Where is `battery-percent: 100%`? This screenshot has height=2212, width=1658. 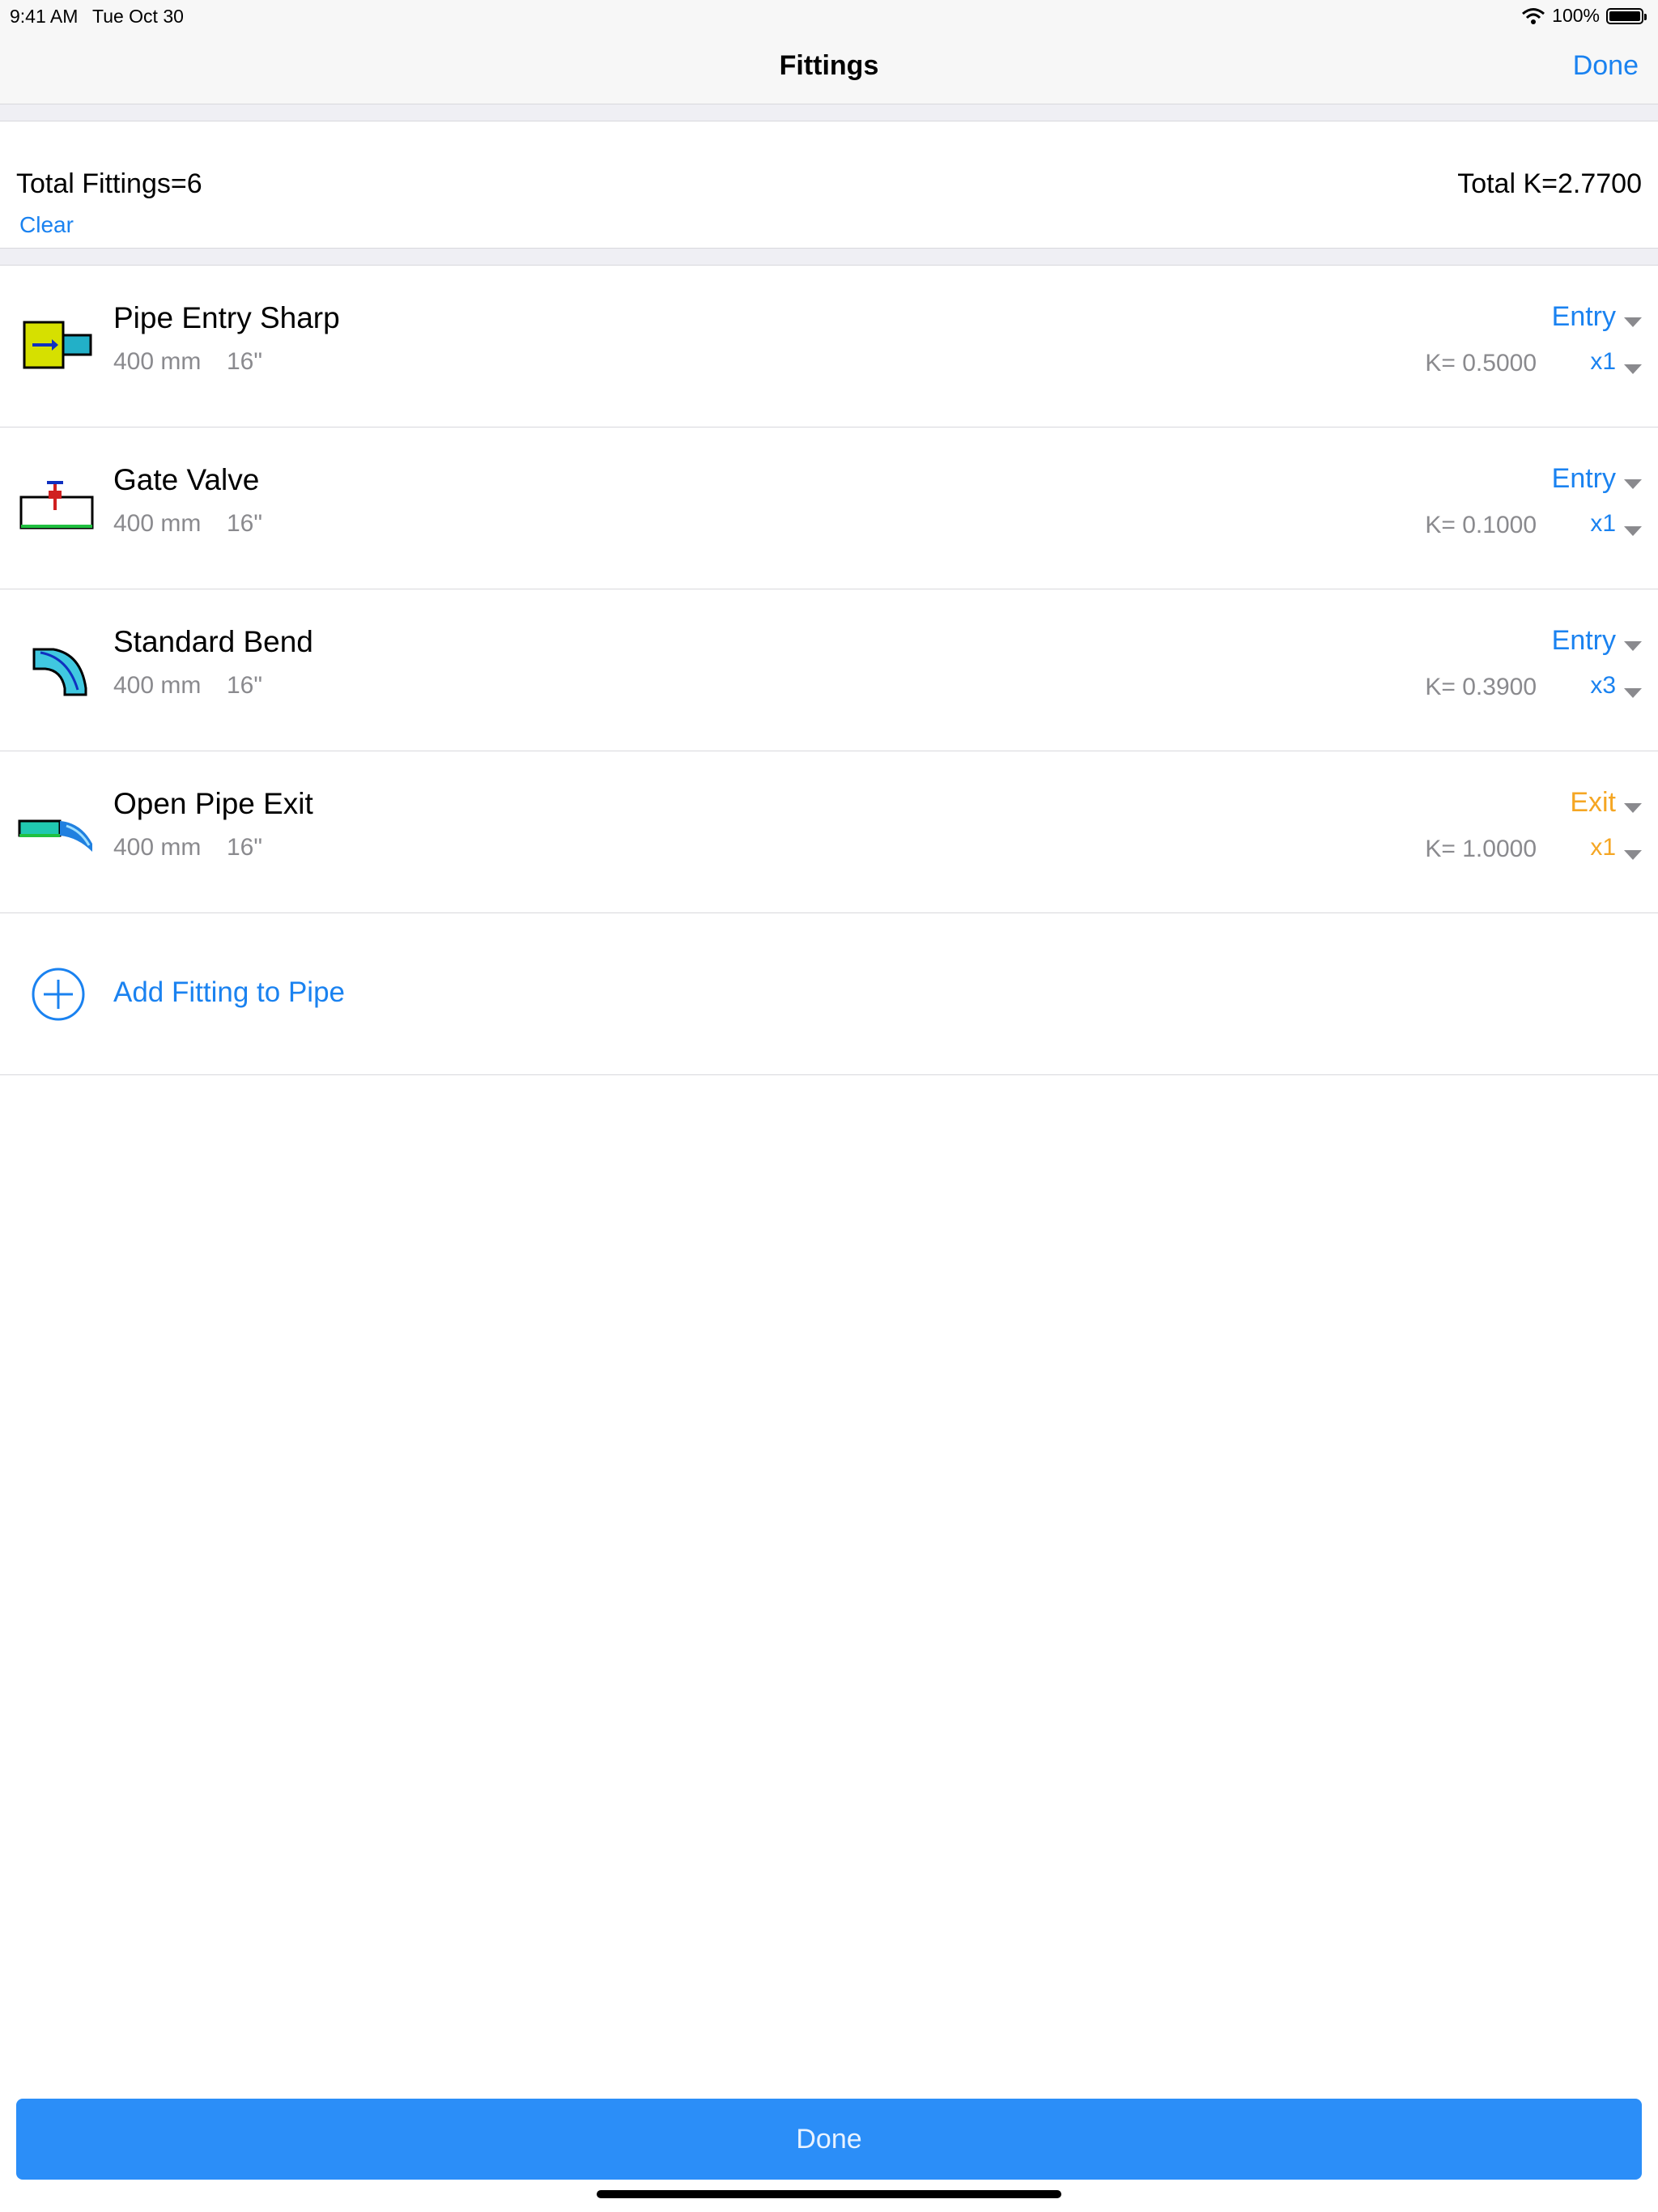
battery-percent: 100% is located at coordinates (1576, 16).